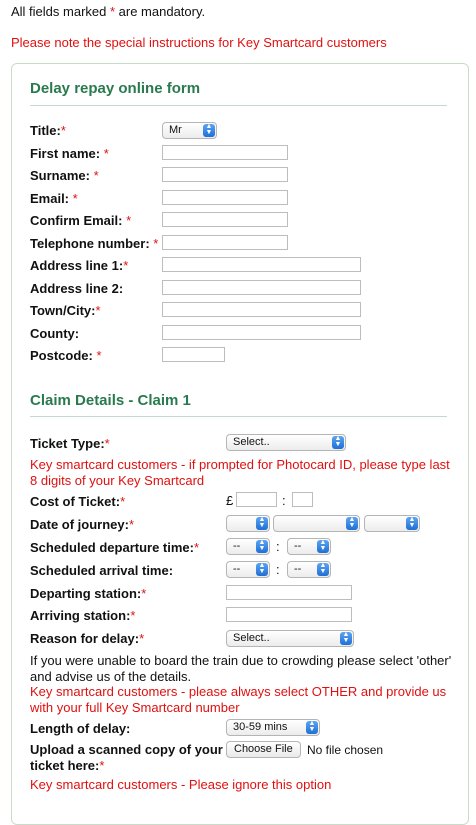 The image size is (476, 825). What do you see at coordinates (81, 220) in the screenshot?
I see `confirm-email-label: Confirm Email: *` at bounding box center [81, 220].